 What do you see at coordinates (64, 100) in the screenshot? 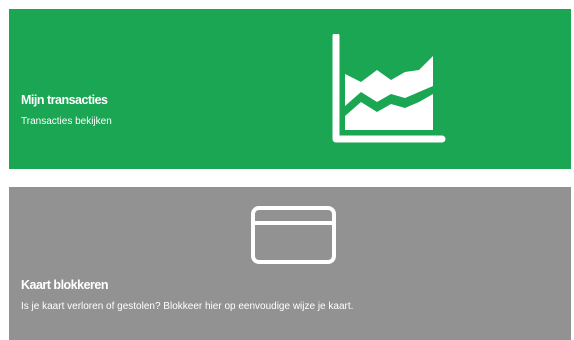
I see `tile-title: Mijn transacties` at bounding box center [64, 100].